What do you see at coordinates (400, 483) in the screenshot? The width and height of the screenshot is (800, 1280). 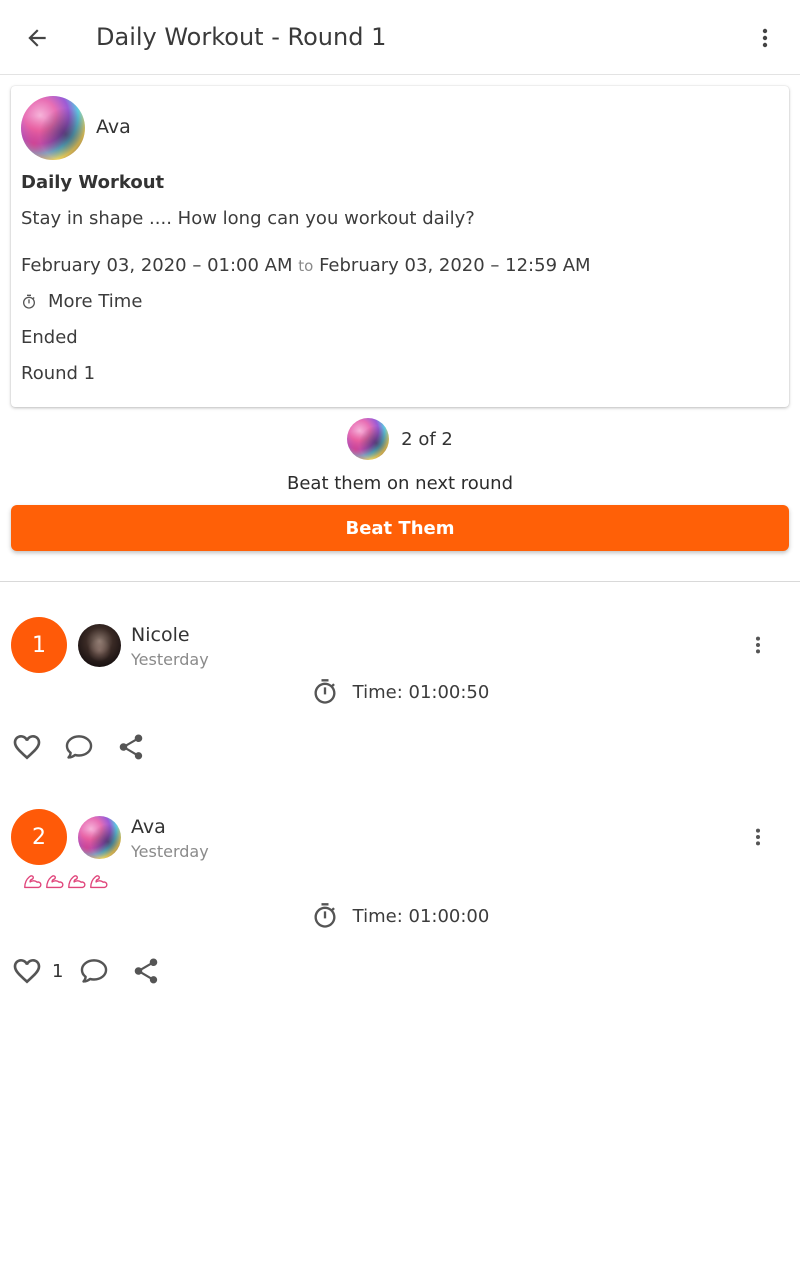 I see `beat-caption: Beat them on next round` at bounding box center [400, 483].